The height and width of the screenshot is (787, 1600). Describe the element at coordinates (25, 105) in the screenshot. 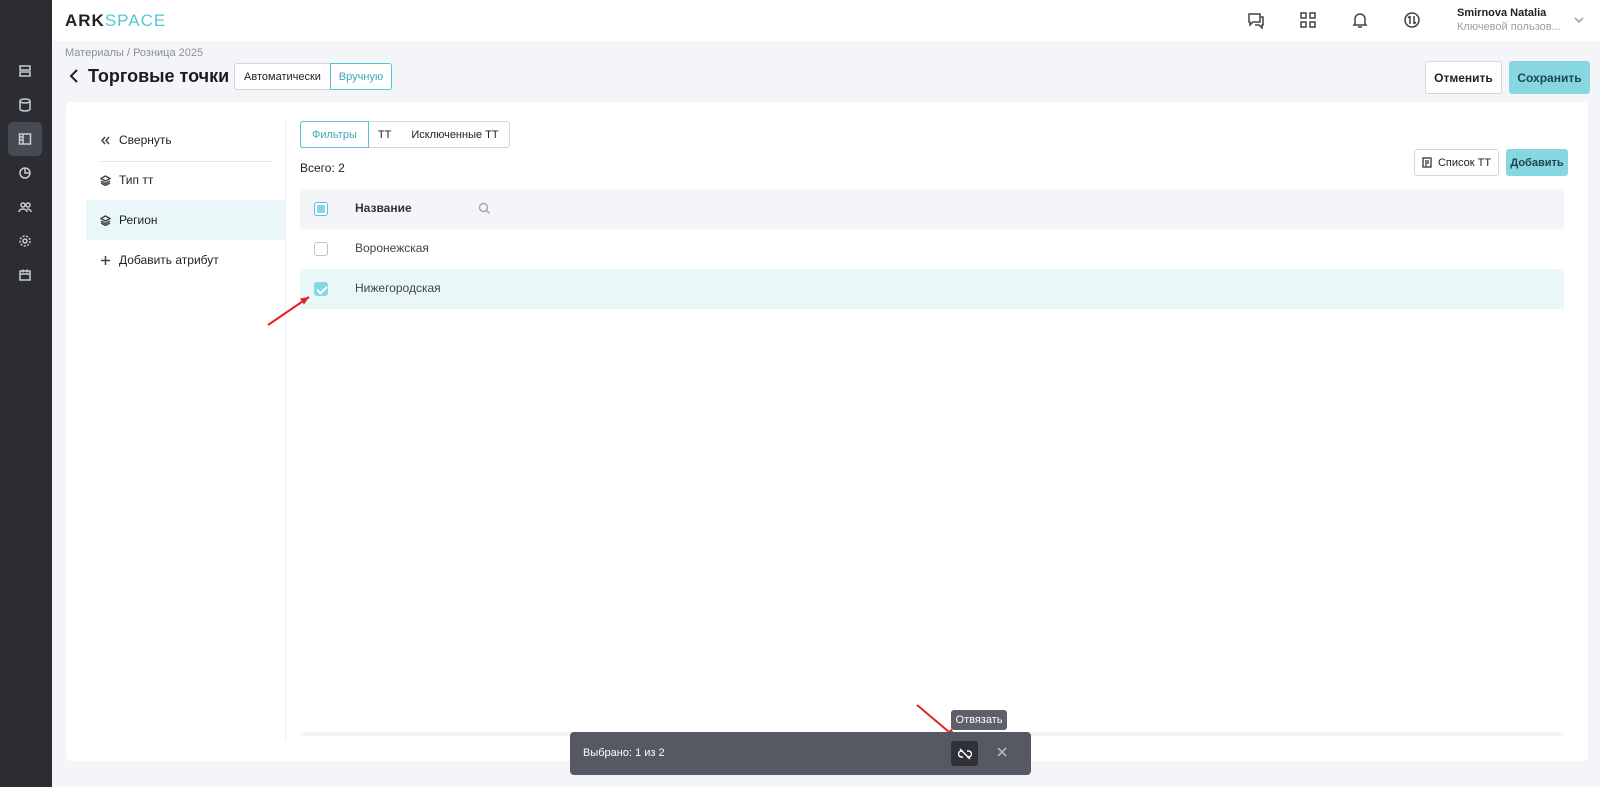

I see `rail-database-icon` at that location.